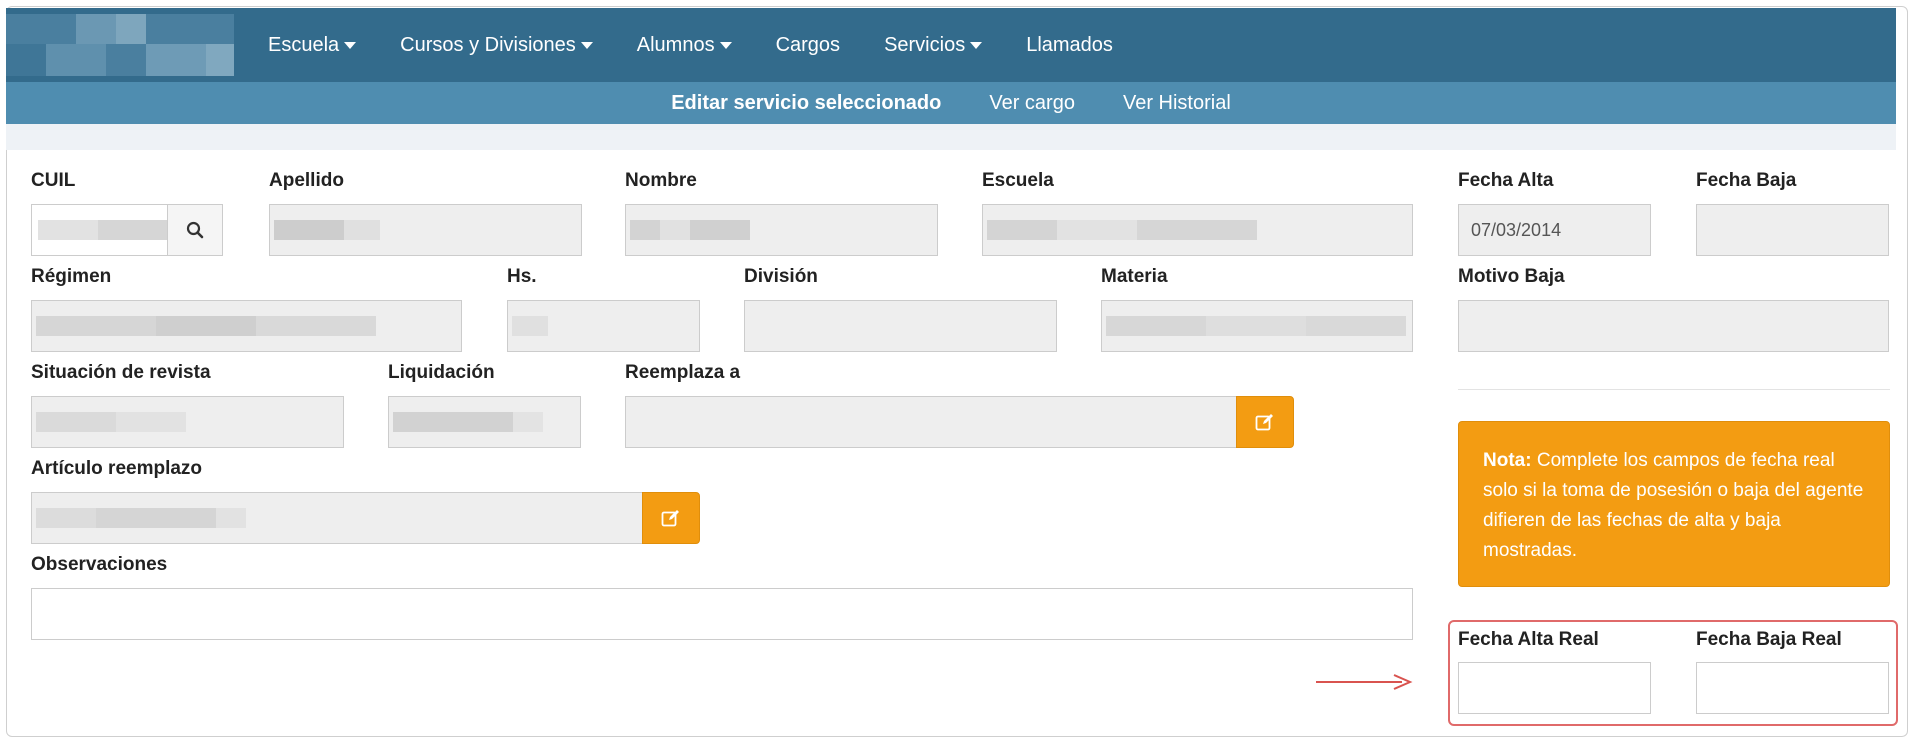 The image size is (1914, 743). Describe the element at coordinates (121, 372) in the screenshot. I see `situacion-revista-label: Situación de revista` at that location.